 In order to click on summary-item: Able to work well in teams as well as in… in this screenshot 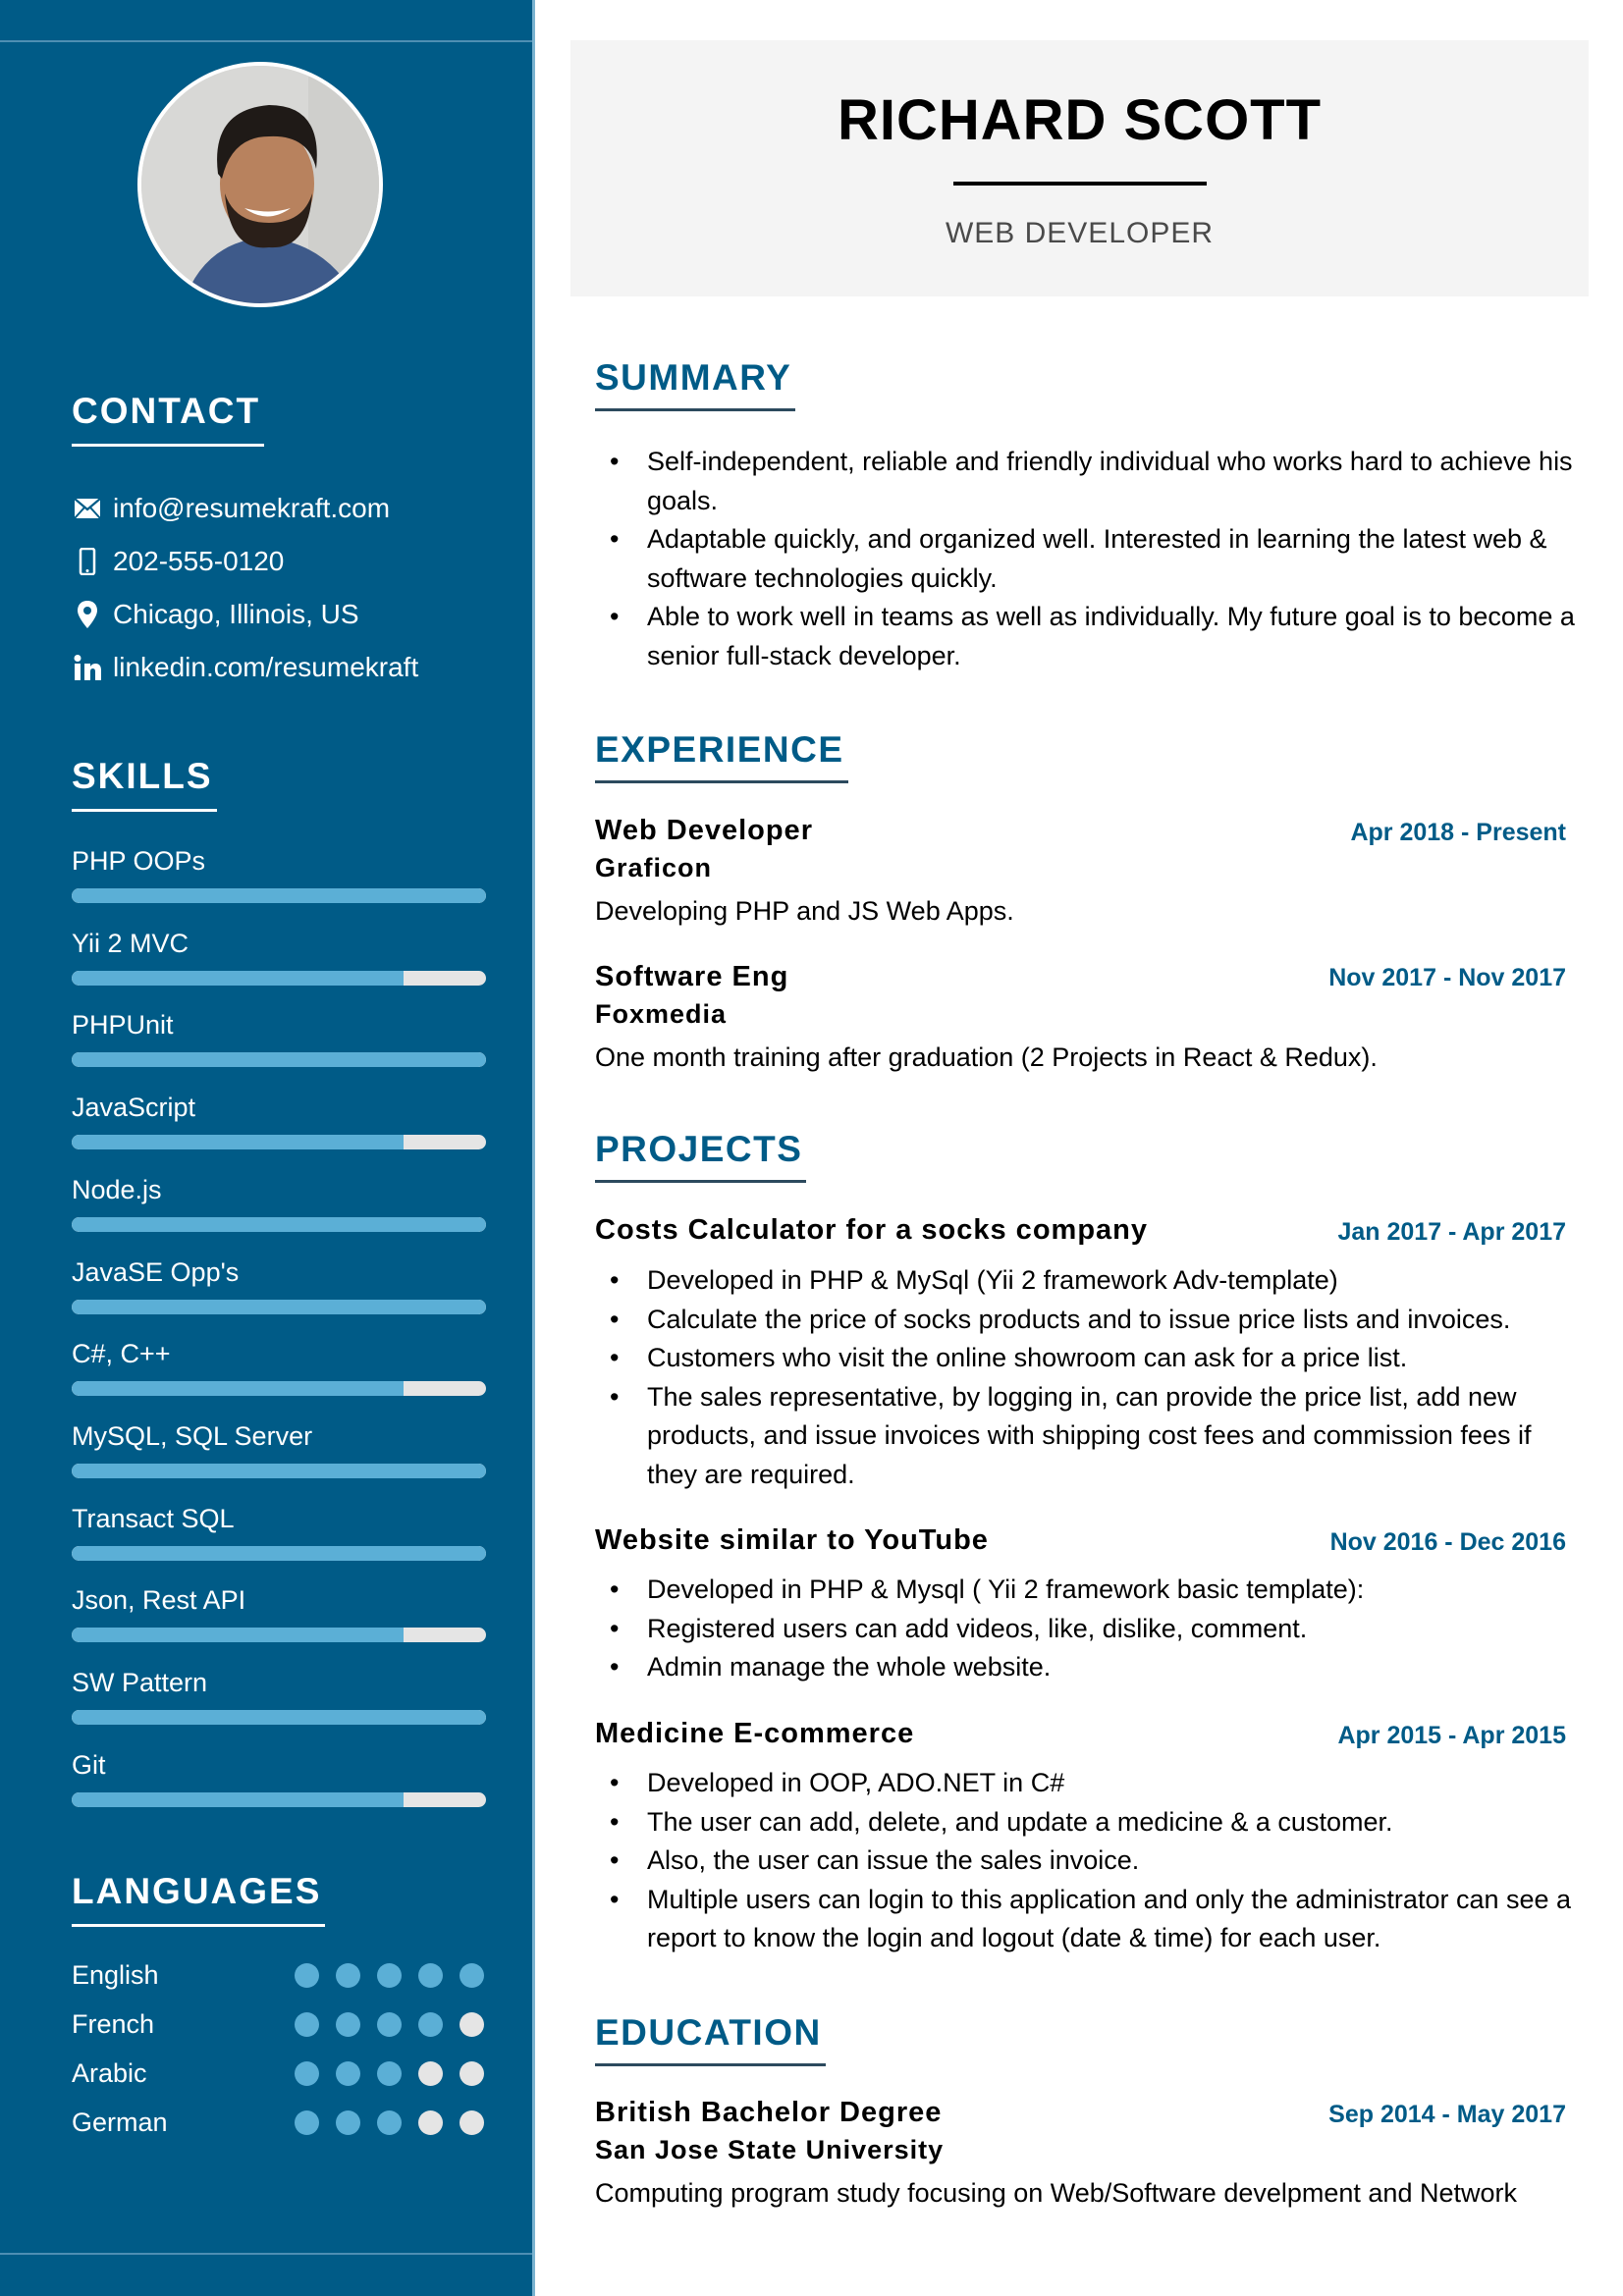, I will do `click(1091, 636)`.